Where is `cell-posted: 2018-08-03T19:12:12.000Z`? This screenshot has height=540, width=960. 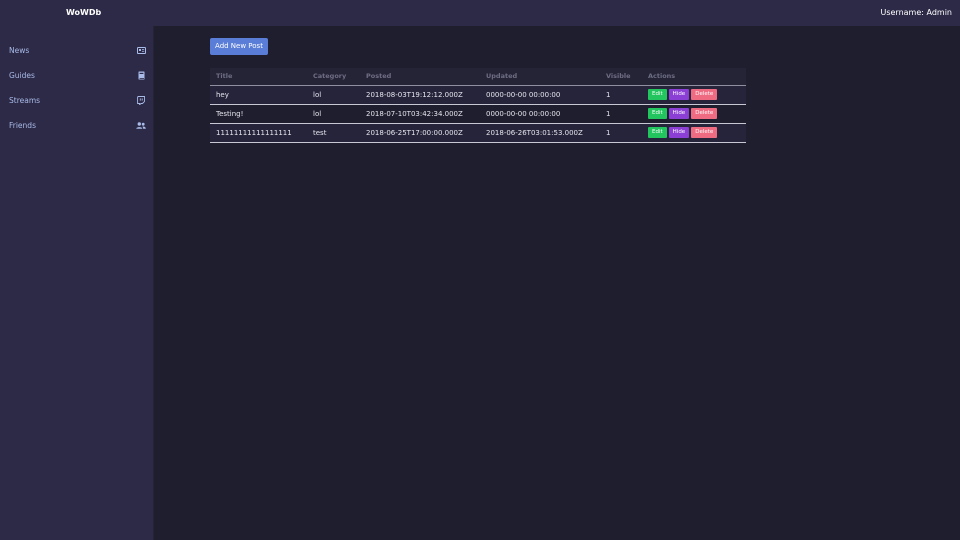
cell-posted: 2018-08-03T19:12:12.000Z is located at coordinates (414, 94).